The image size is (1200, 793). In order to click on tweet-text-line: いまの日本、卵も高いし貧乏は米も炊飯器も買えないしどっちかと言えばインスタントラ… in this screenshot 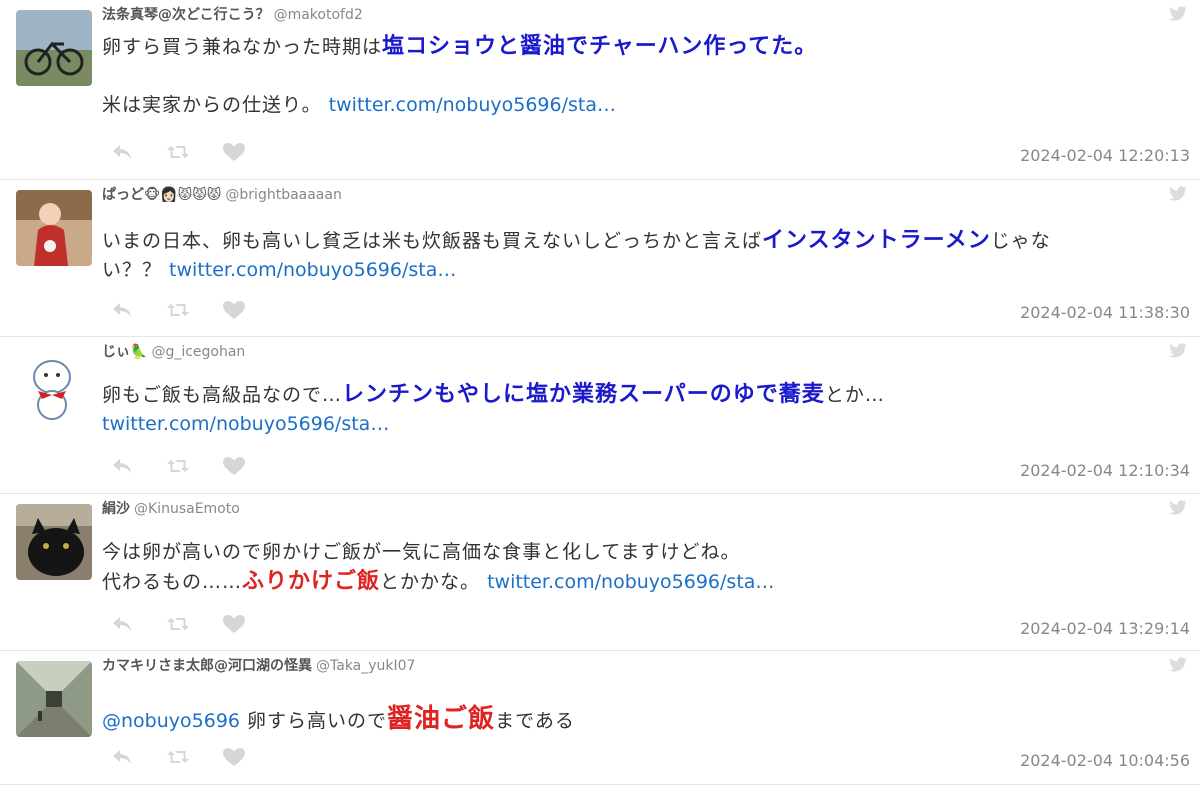, I will do `click(647, 241)`.